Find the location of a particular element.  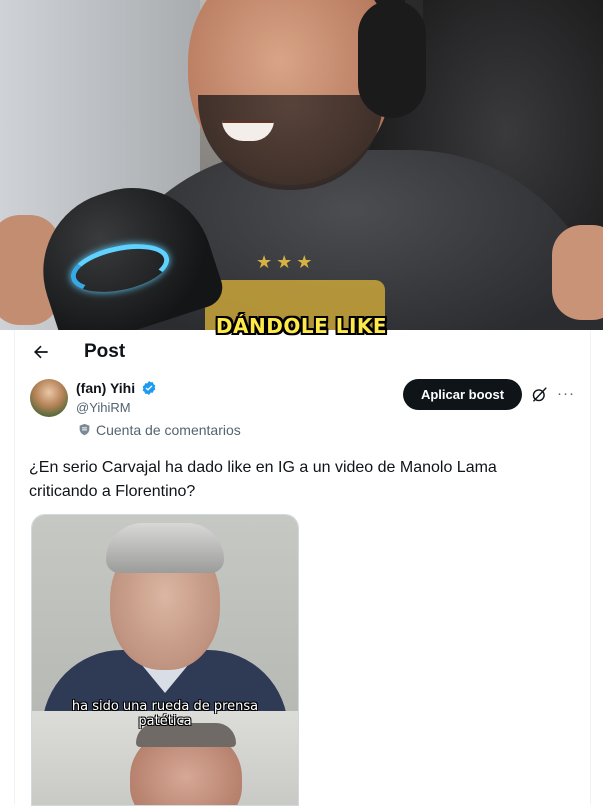

video-caption: DÁNDOLE LIKE is located at coordinates (301, 326).